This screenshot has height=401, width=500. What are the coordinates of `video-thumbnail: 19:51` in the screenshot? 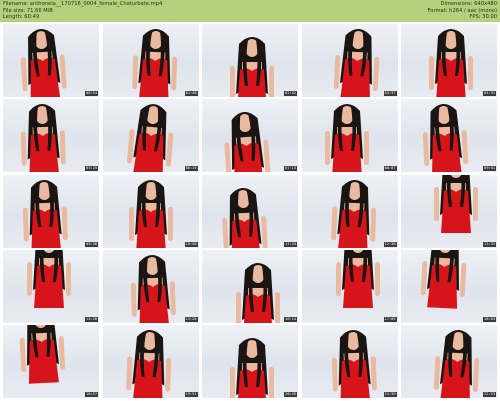 It's located at (150, 362).